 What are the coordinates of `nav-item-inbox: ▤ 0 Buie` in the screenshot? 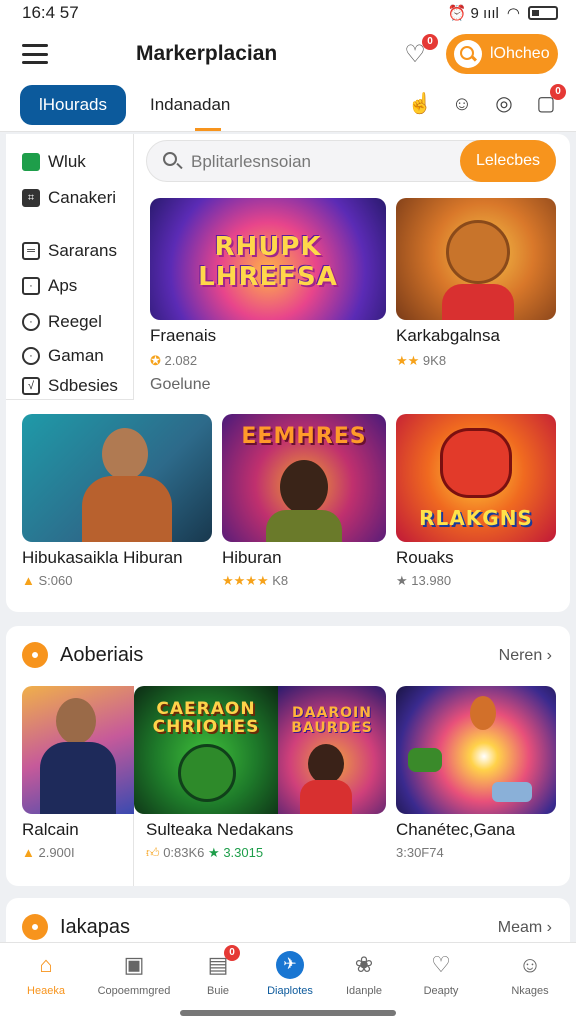 It's located at (218, 971).